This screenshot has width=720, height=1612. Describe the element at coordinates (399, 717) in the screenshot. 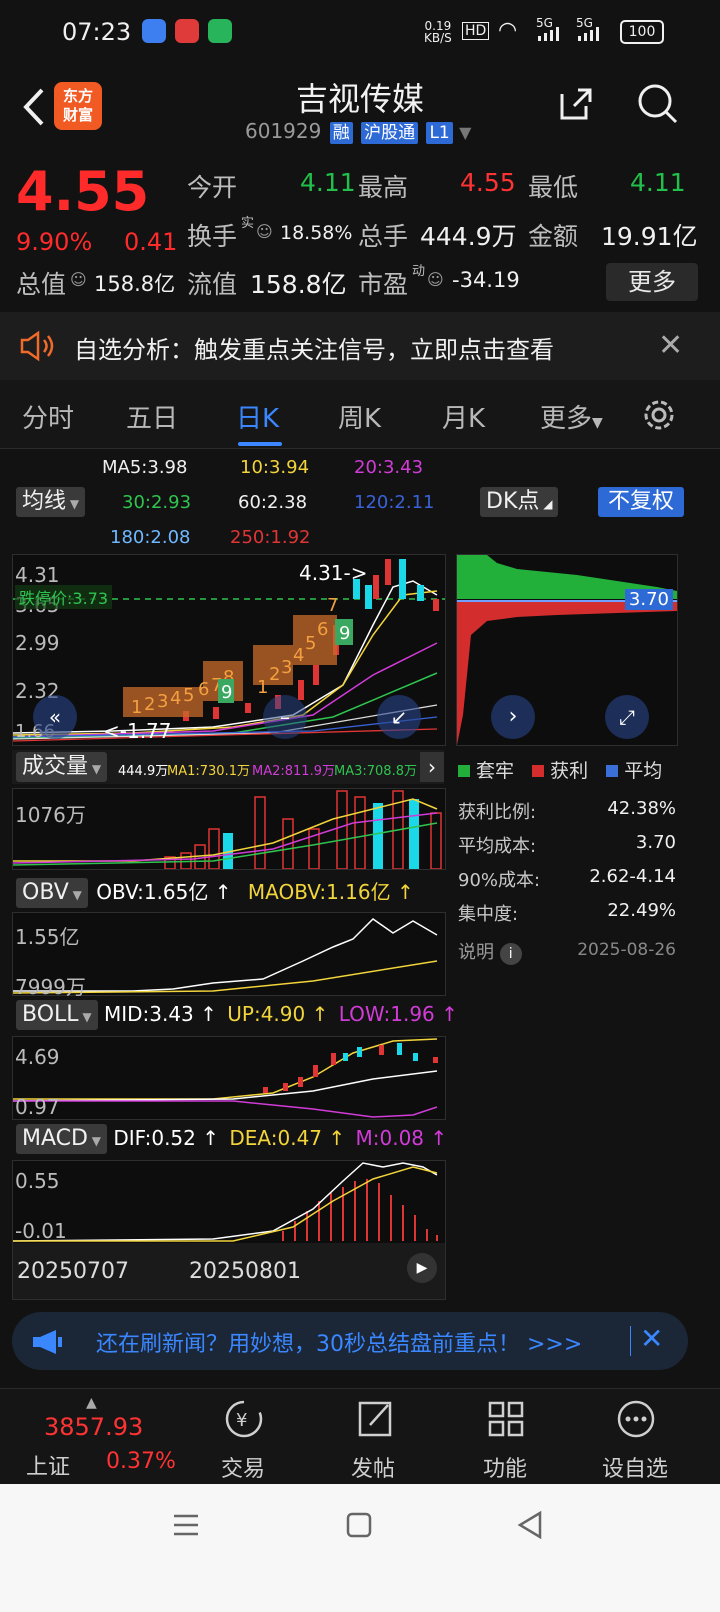

I see `zoom-in-icon: ↙` at that location.